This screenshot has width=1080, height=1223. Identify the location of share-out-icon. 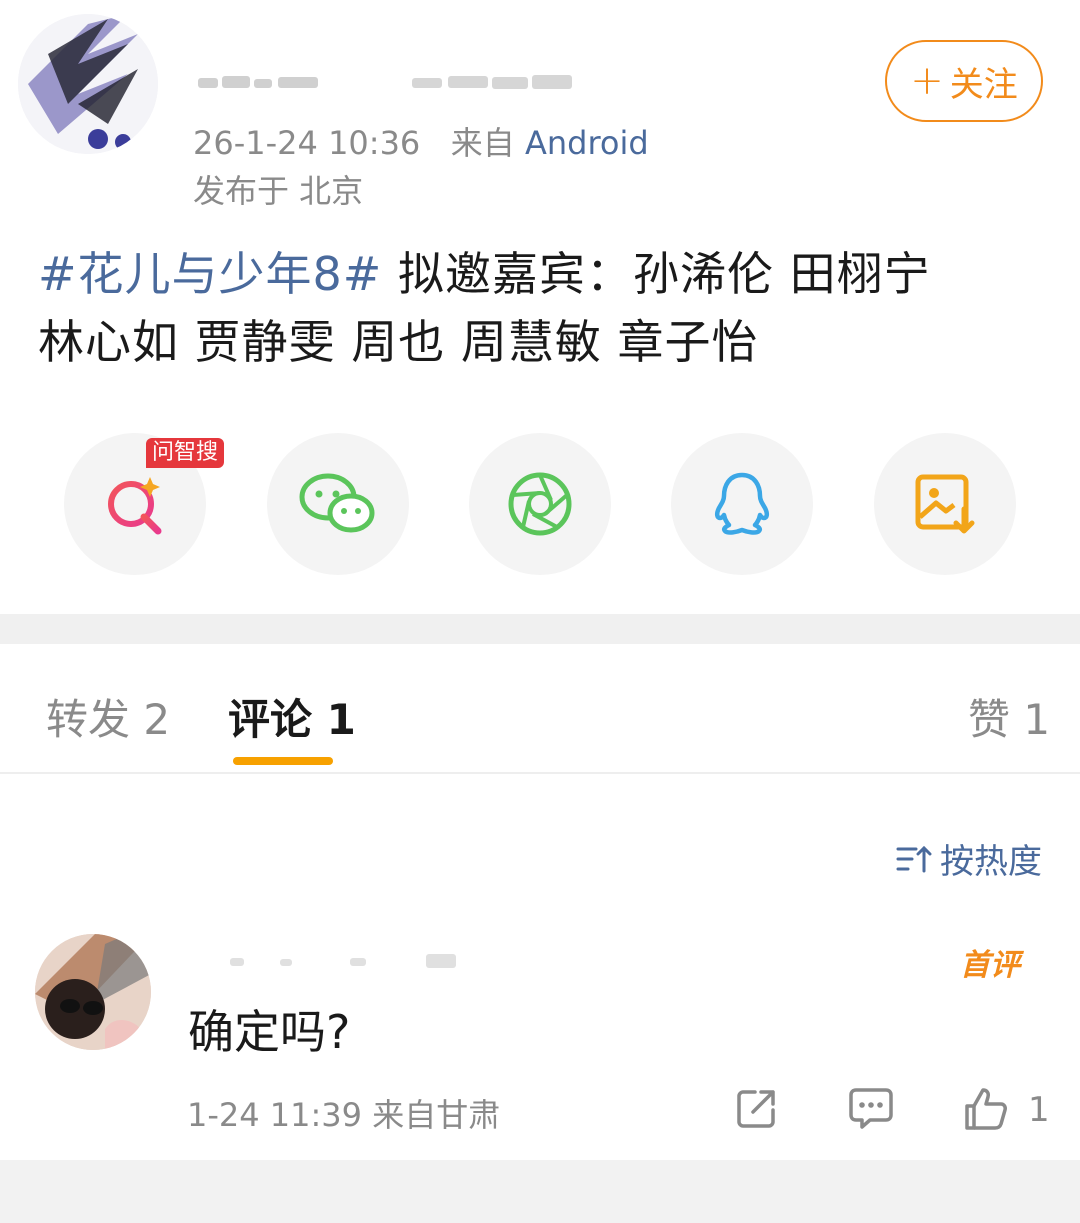
(756, 1109).